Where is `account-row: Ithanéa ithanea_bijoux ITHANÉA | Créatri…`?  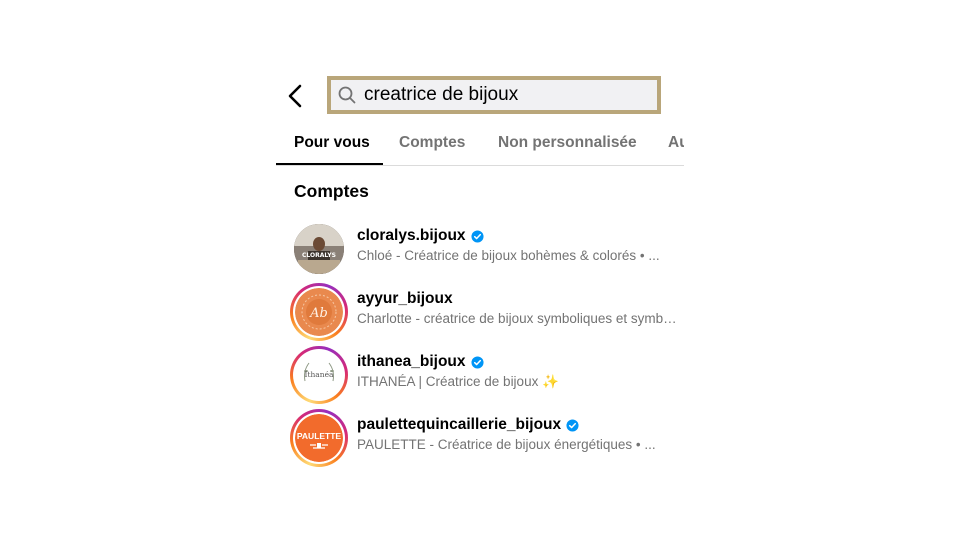
account-row: Ithanéa ithanea_bijoux ITHANÉA | Créatri… is located at coordinates (484, 376).